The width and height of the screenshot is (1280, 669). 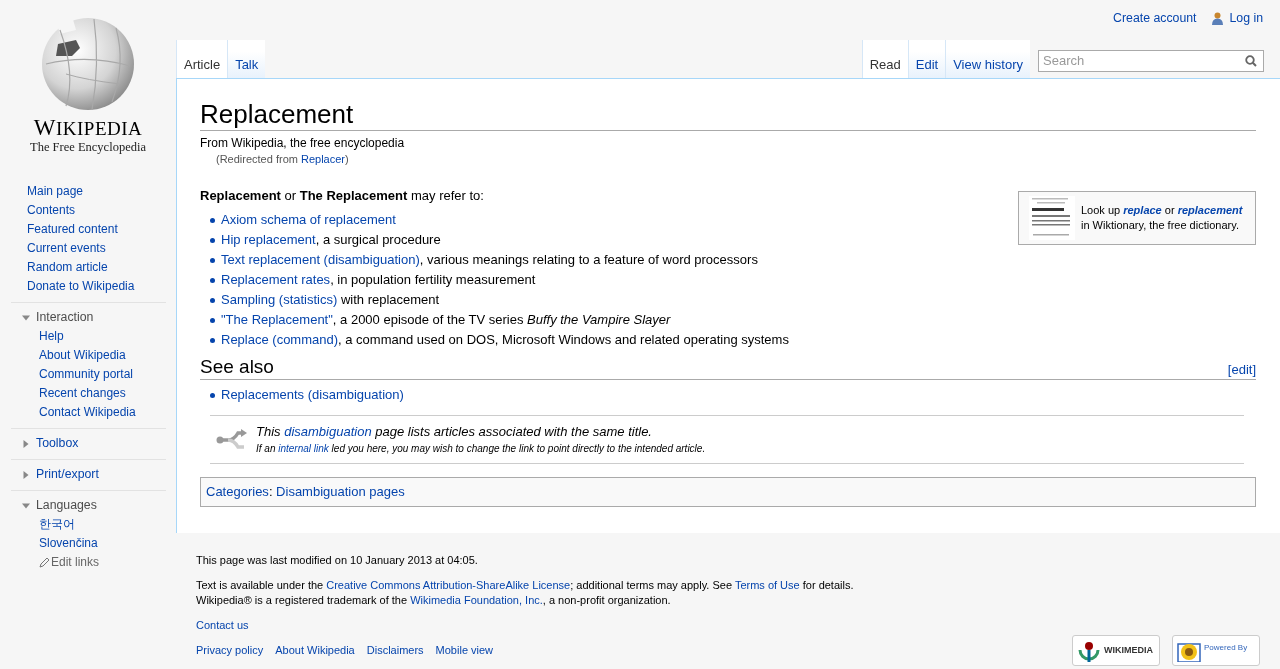 What do you see at coordinates (237, 491) in the screenshot?
I see `link: Categories` at bounding box center [237, 491].